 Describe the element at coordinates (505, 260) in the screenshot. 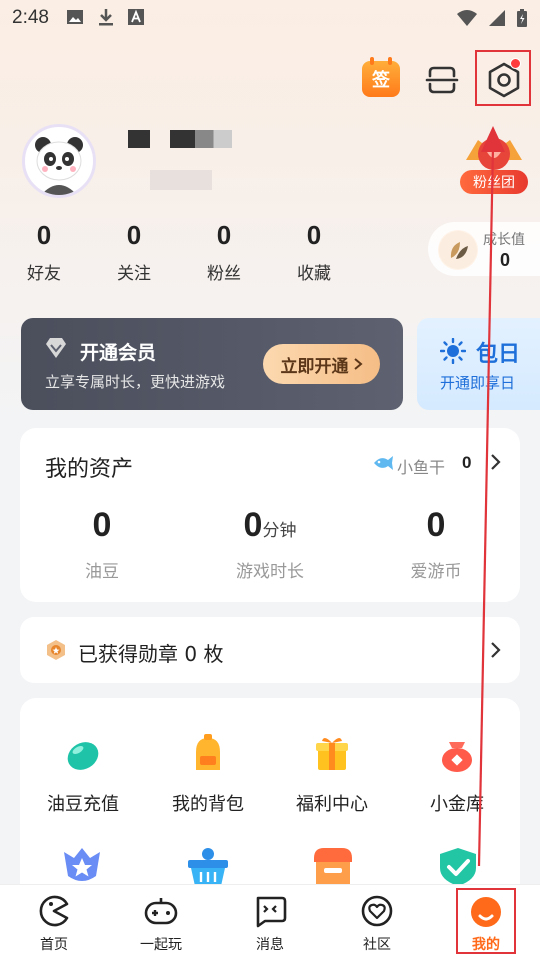

I see `growth-value: 0` at that location.